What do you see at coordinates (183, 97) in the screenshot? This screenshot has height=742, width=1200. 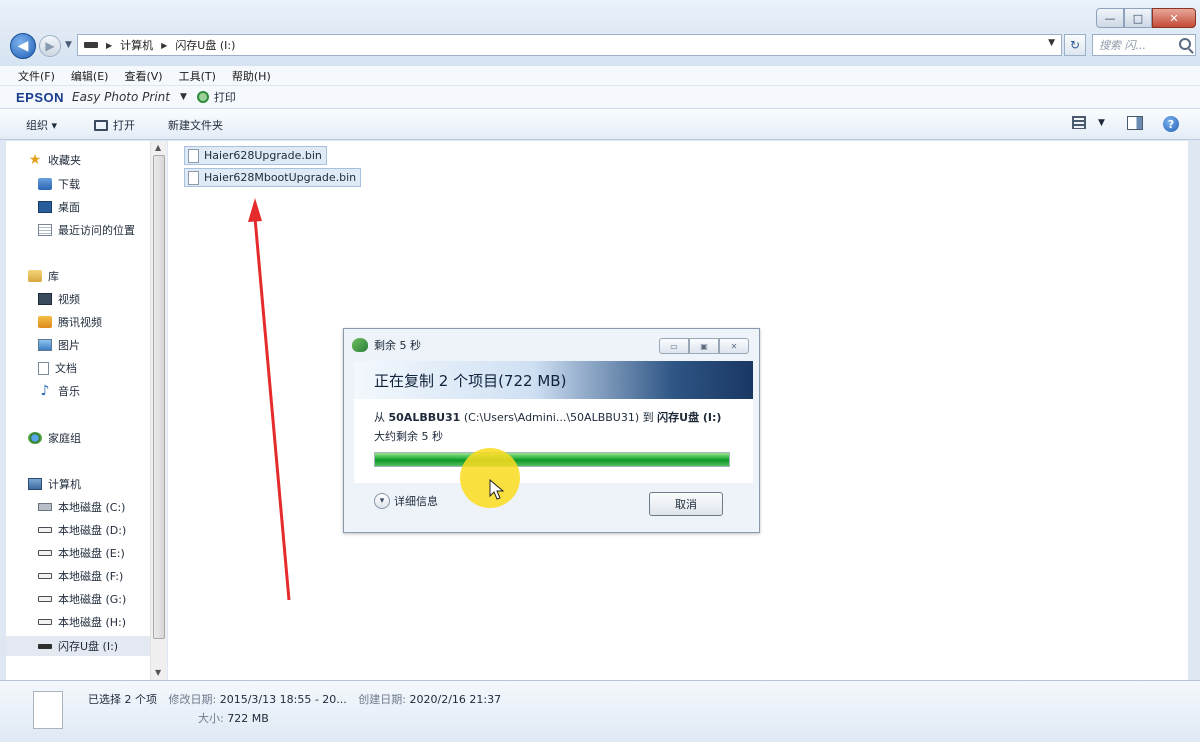 I see `chevron-down-icon: ▼` at bounding box center [183, 97].